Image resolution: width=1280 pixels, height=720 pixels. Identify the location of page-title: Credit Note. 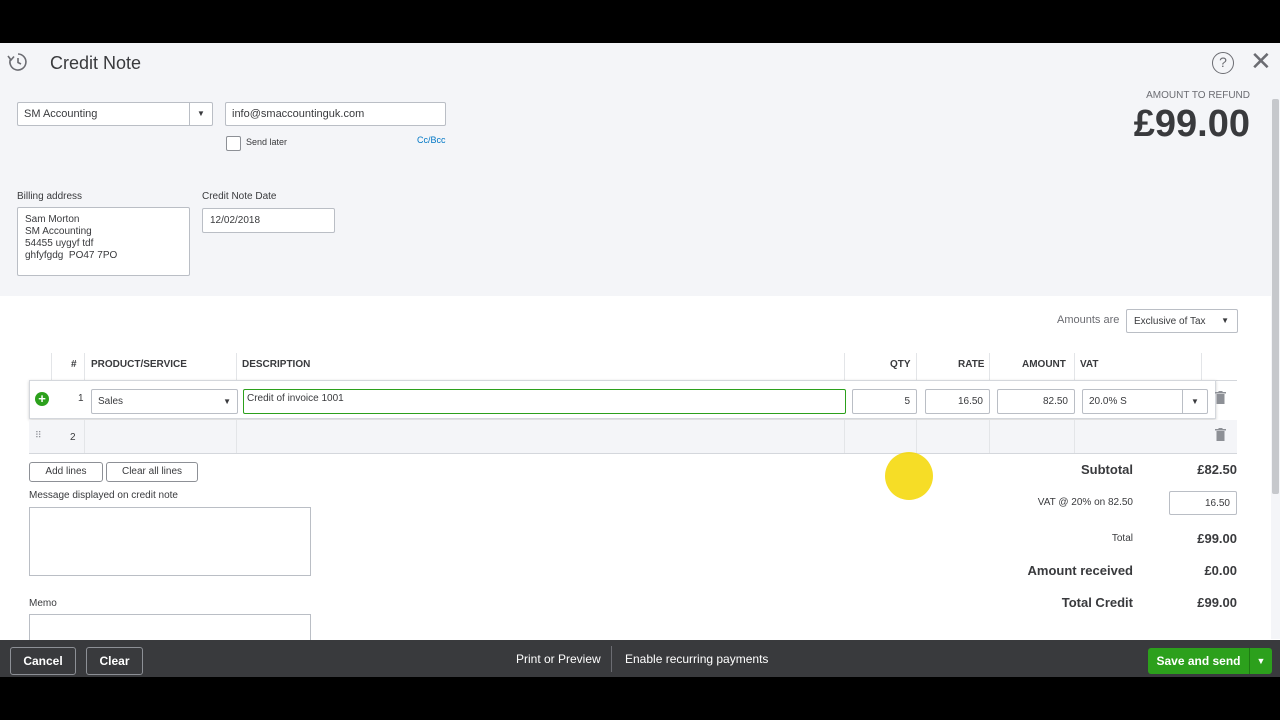
(96, 63).